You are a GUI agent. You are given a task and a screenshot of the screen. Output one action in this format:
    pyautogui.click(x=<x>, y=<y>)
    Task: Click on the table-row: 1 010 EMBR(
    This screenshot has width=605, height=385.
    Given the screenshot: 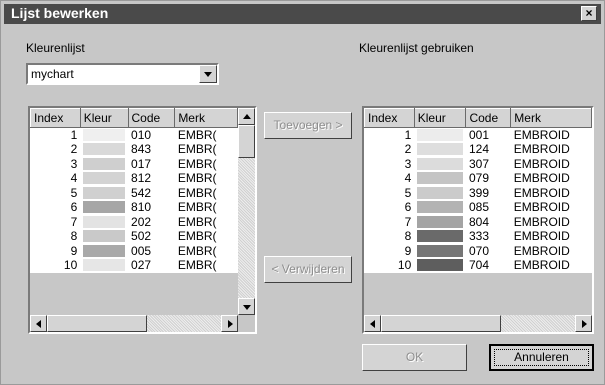 What is the action you would take?
    pyautogui.click(x=134, y=135)
    